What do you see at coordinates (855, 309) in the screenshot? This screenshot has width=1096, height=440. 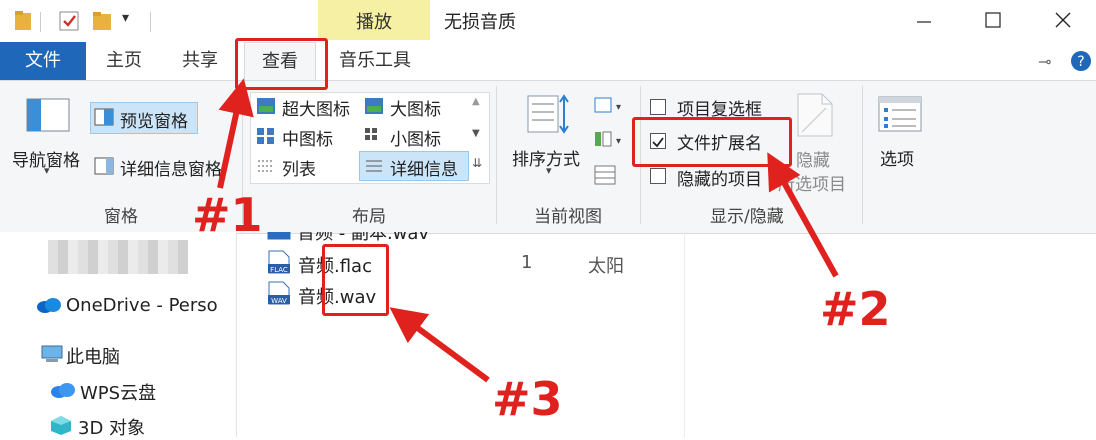 I see `annotation-label-2: #2` at bounding box center [855, 309].